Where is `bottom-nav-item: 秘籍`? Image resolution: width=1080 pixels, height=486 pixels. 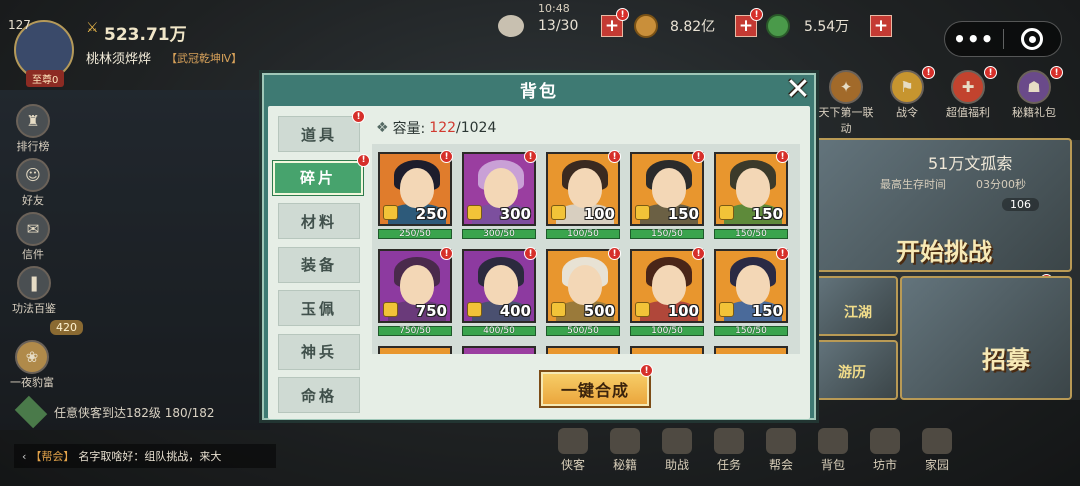 bottom-nav-item: 秘籍 is located at coordinates (625, 450).